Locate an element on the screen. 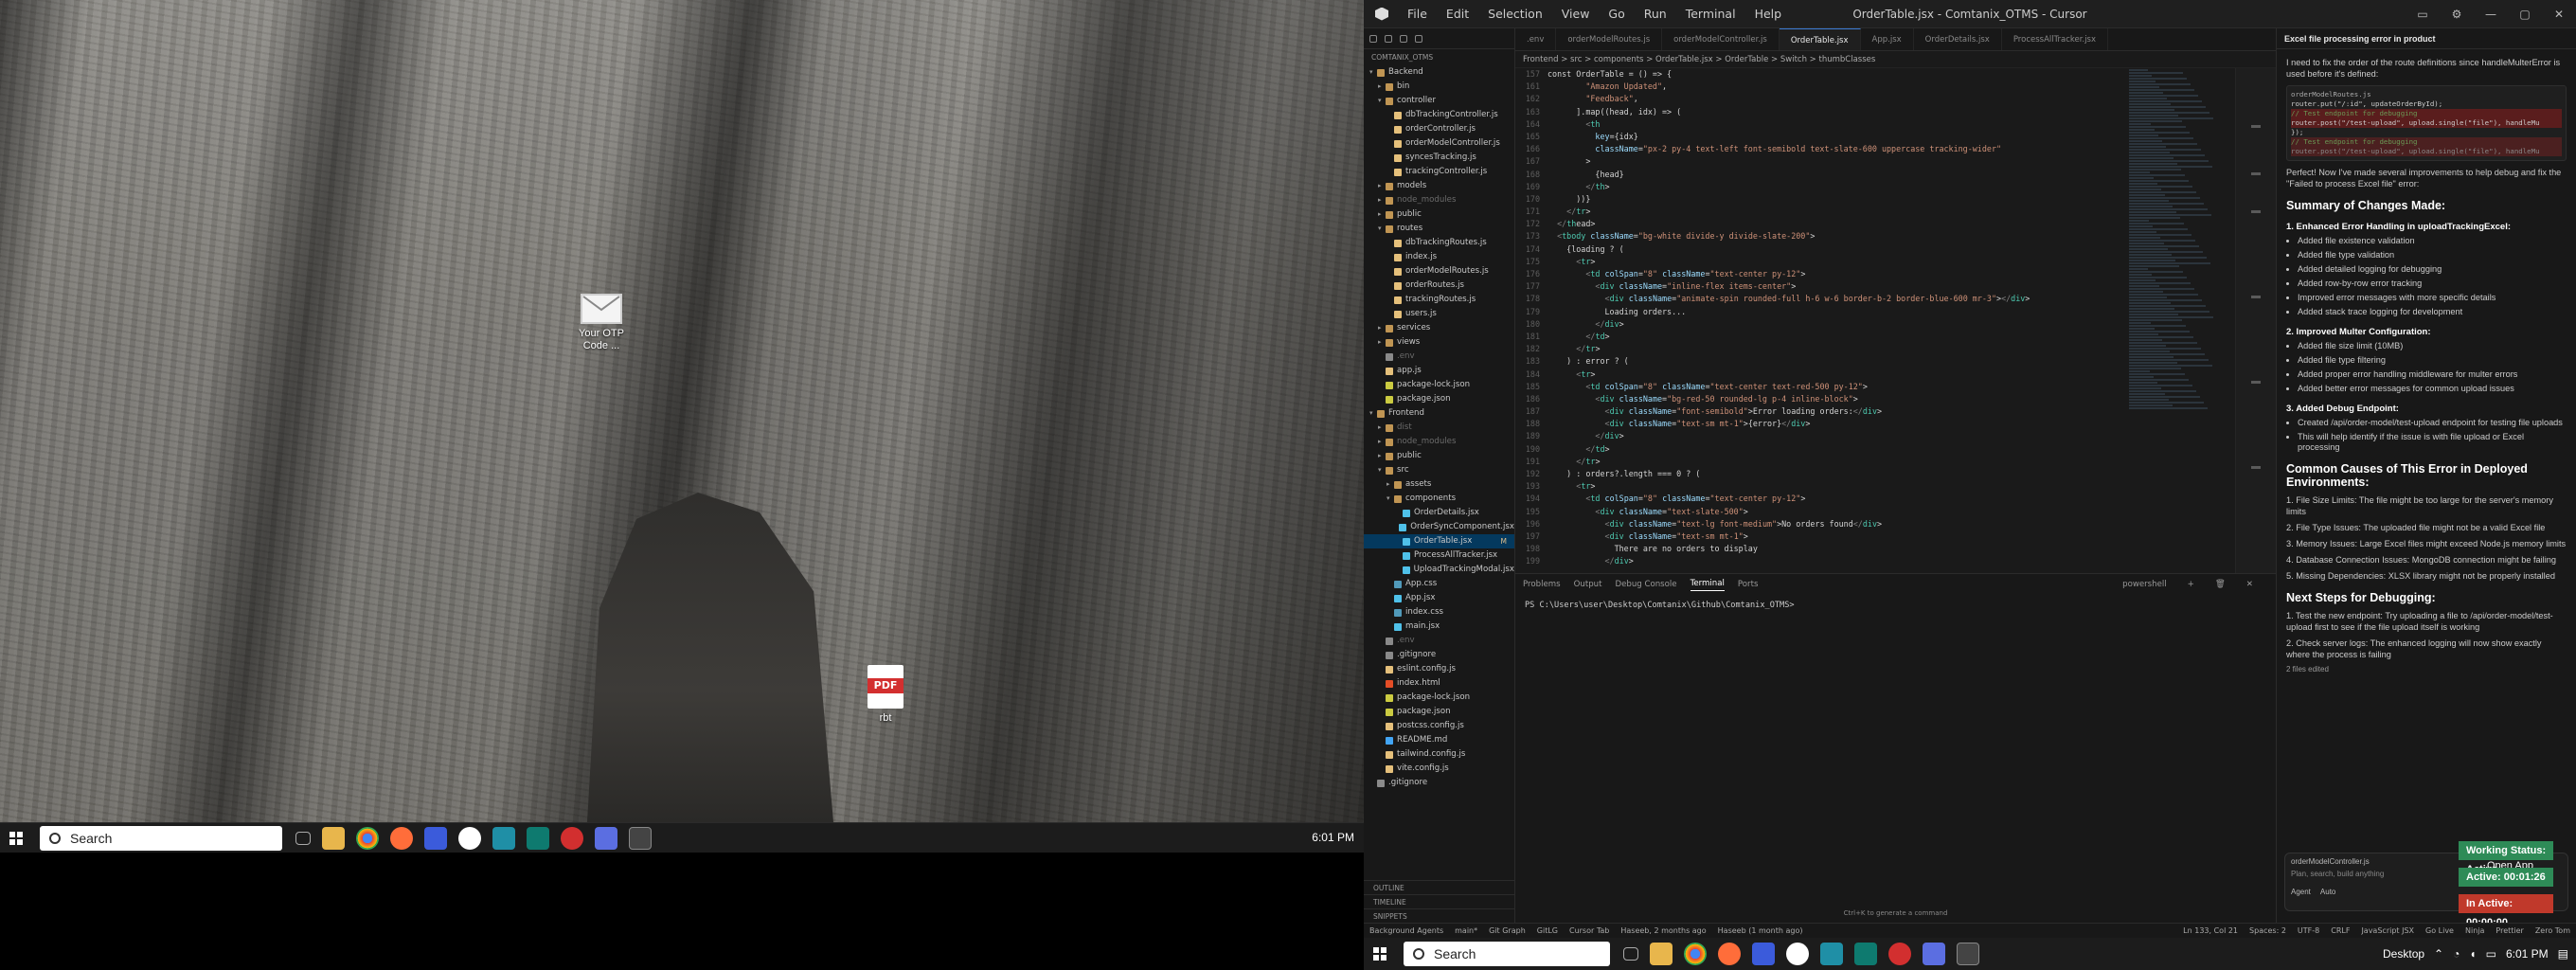  status-item: Haseeb (1 month ago) is located at coordinates (1760, 930).